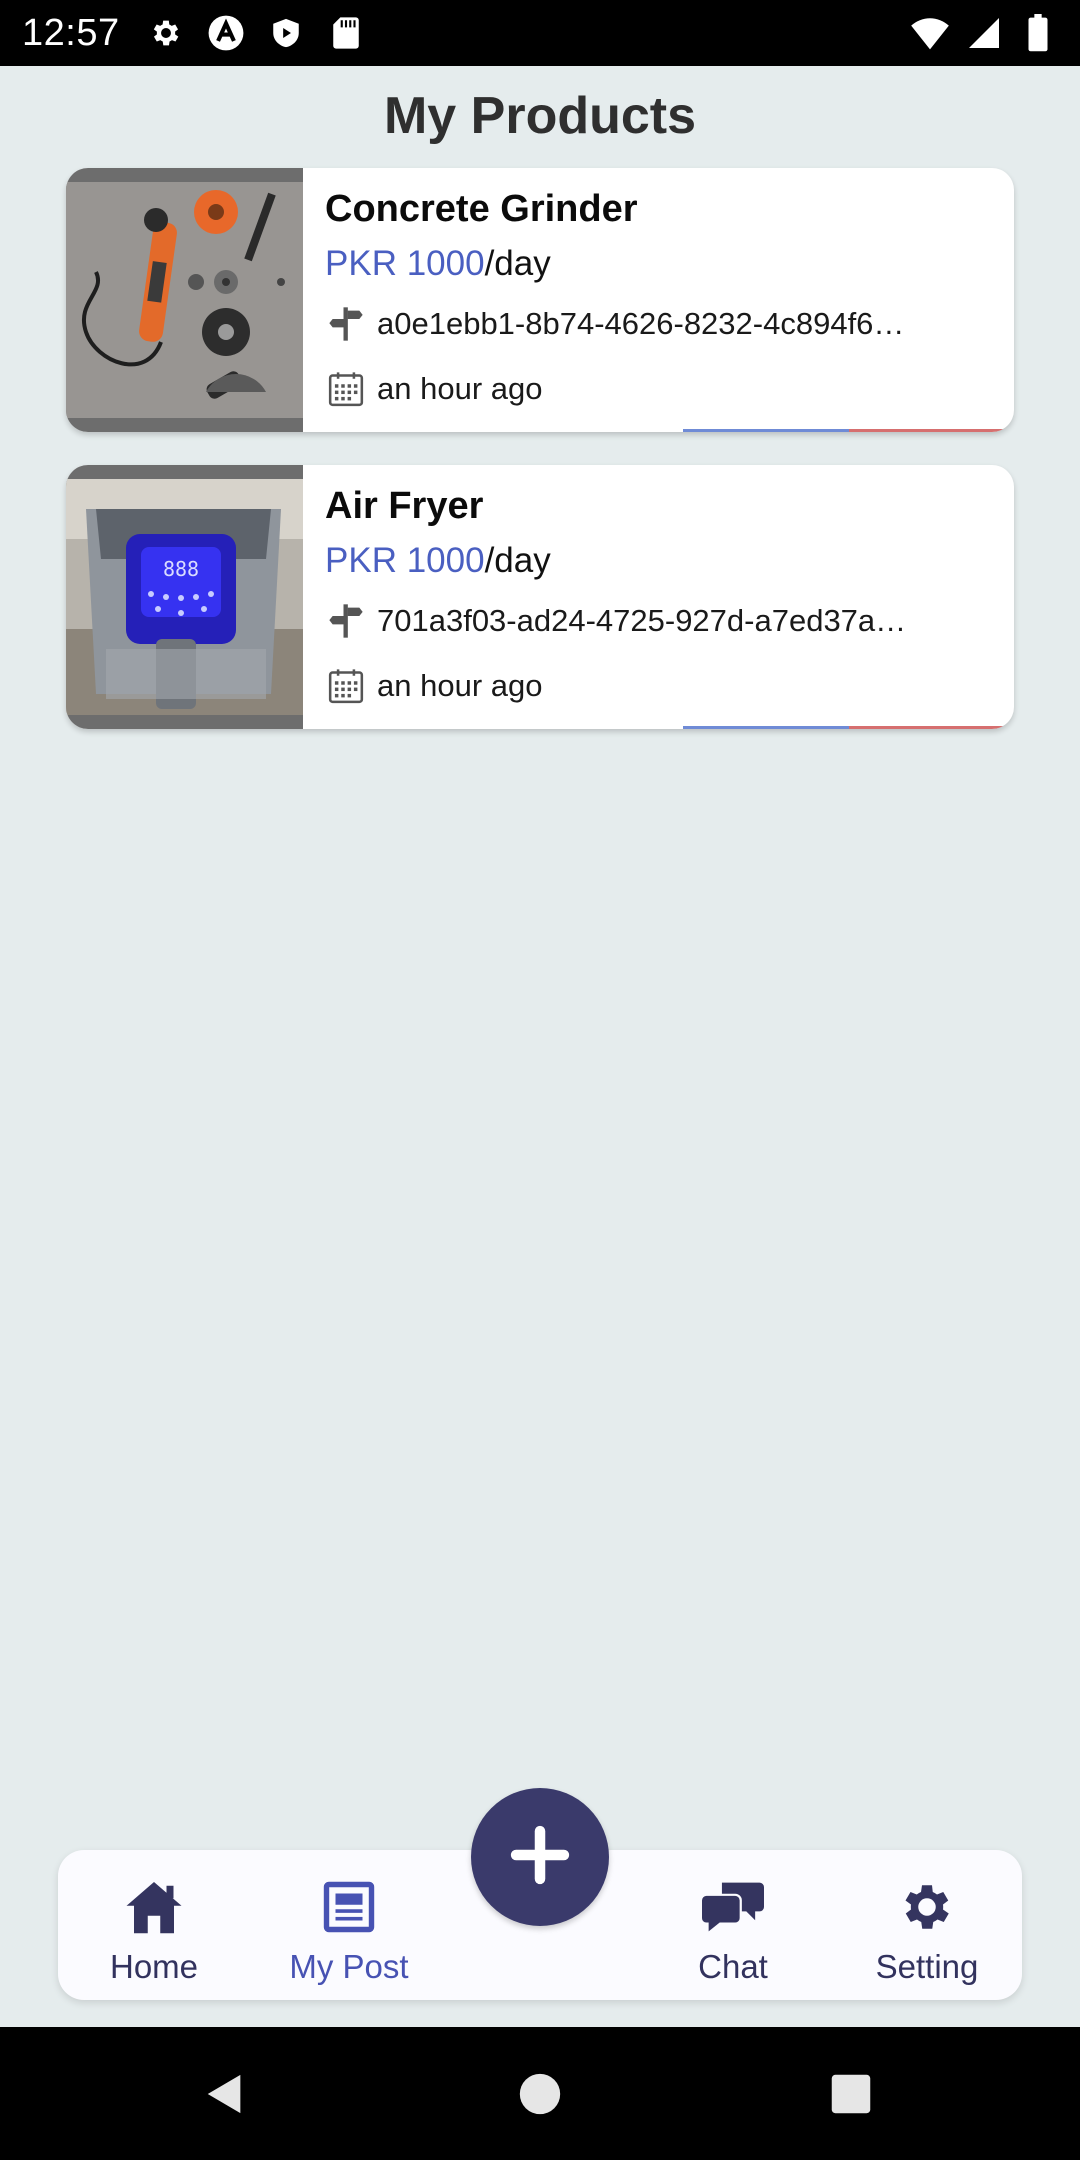 The height and width of the screenshot is (2160, 1080). I want to click on nav-item-my-post: My Post, so click(349, 1925).